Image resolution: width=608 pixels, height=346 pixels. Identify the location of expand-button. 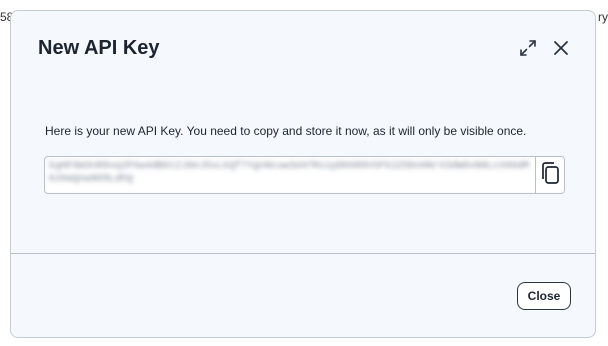
(528, 50).